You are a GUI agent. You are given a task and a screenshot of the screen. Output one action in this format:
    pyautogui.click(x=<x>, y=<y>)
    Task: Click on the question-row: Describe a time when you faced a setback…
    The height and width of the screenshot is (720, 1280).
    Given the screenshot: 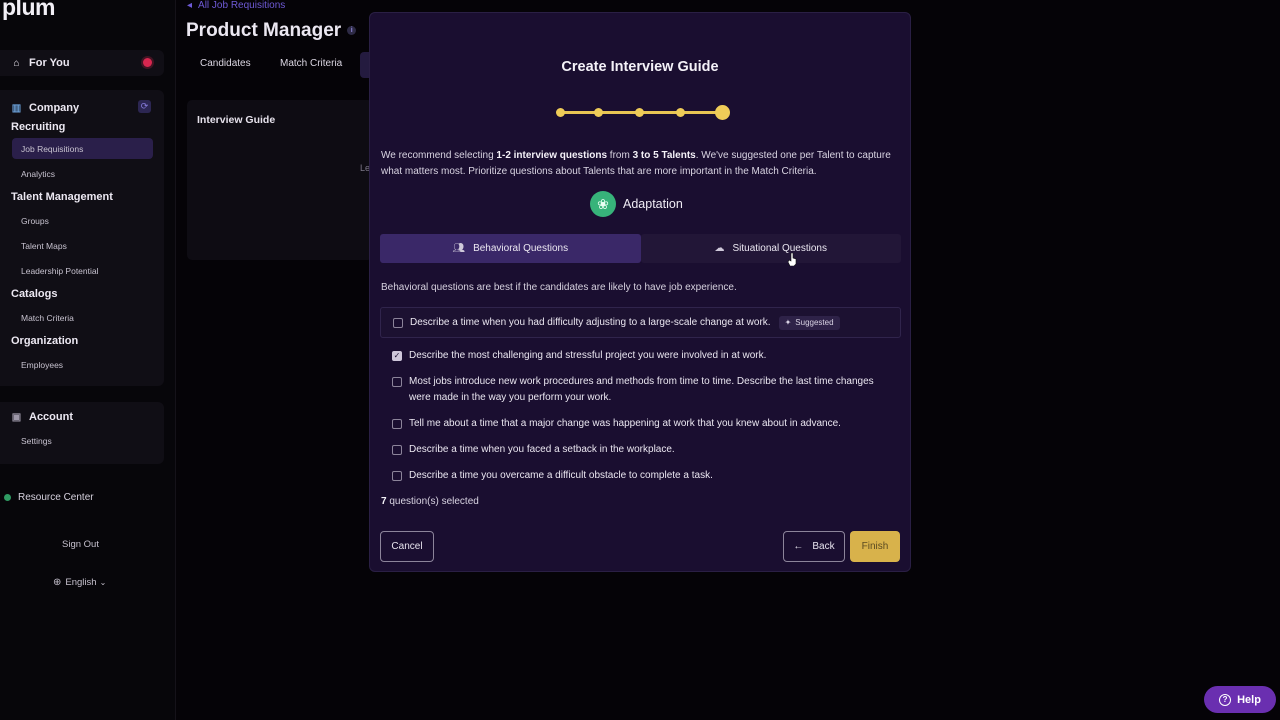 What is the action you would take?
    pyautogui.click(x=640, y=450)
    